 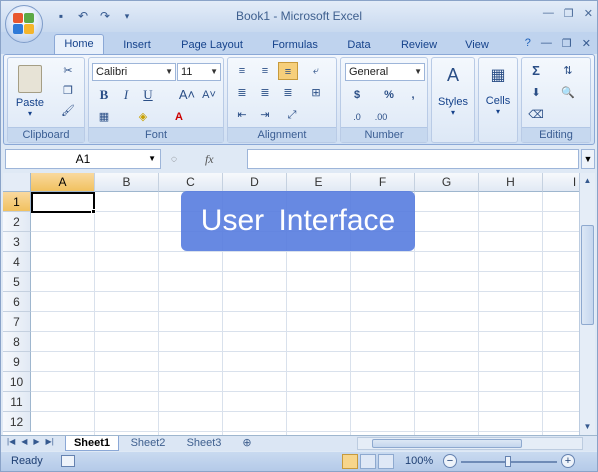 I want to click on formula-input, so click(x=413, y=159).